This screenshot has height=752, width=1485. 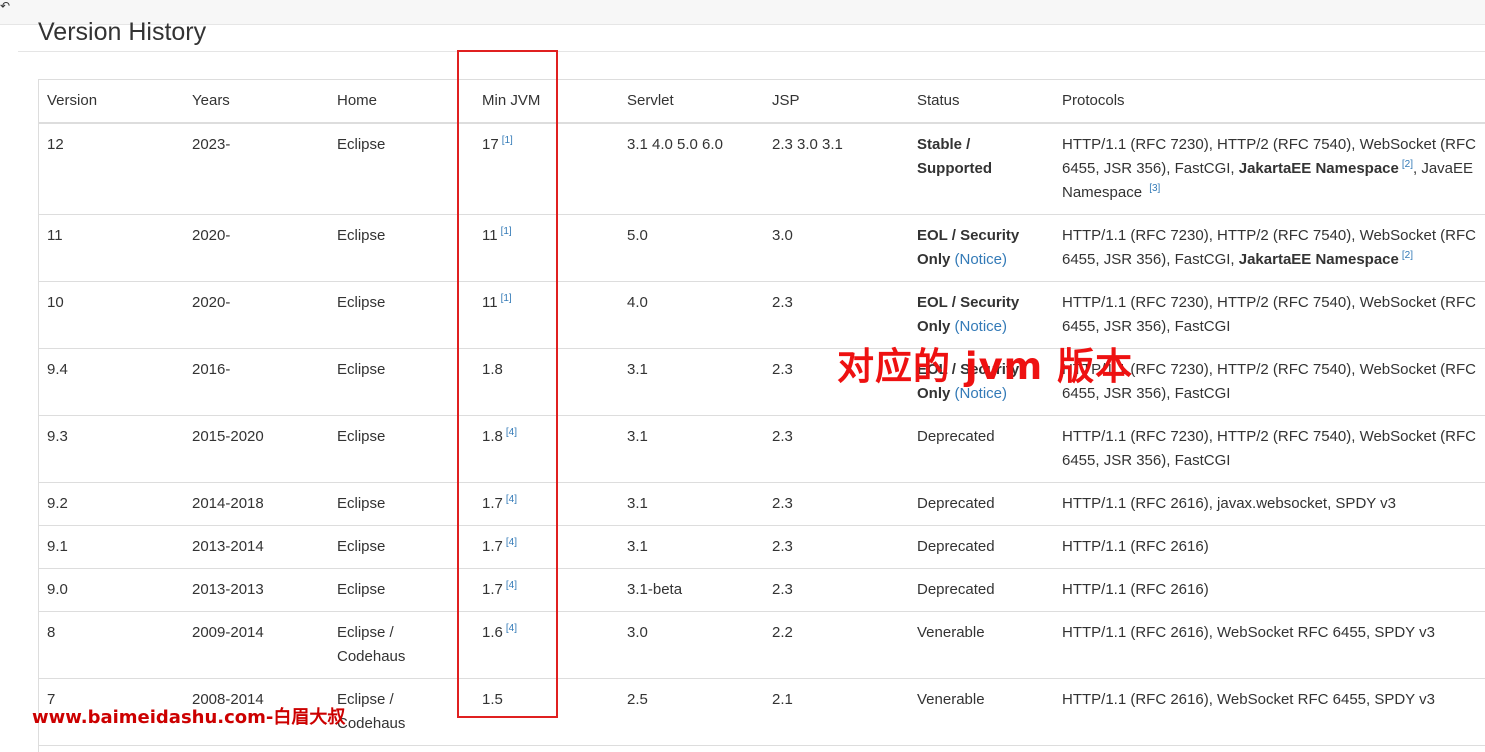 What do you see at coordinates (401, 102) in the screenshot?
I see `column-header-home: Home` at bounding box center [401, 102].